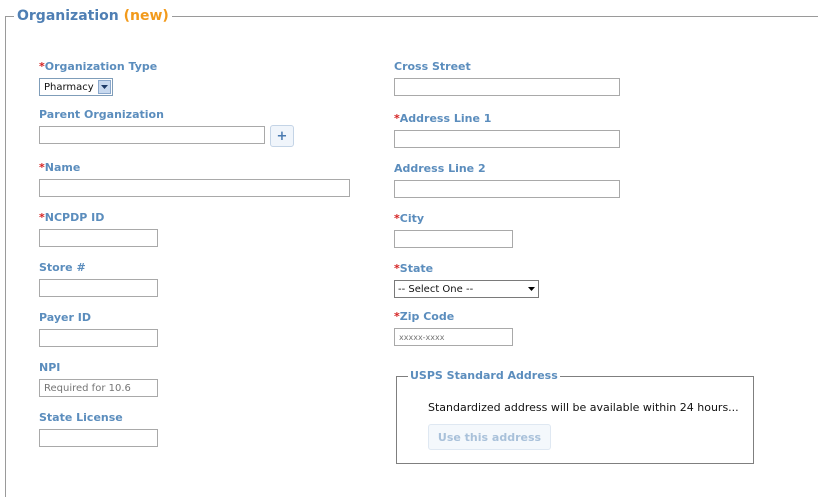  Describe the element at coordinates (489, 437) in the screenshot. I see `use-this-address-button: Use this address` at that location.